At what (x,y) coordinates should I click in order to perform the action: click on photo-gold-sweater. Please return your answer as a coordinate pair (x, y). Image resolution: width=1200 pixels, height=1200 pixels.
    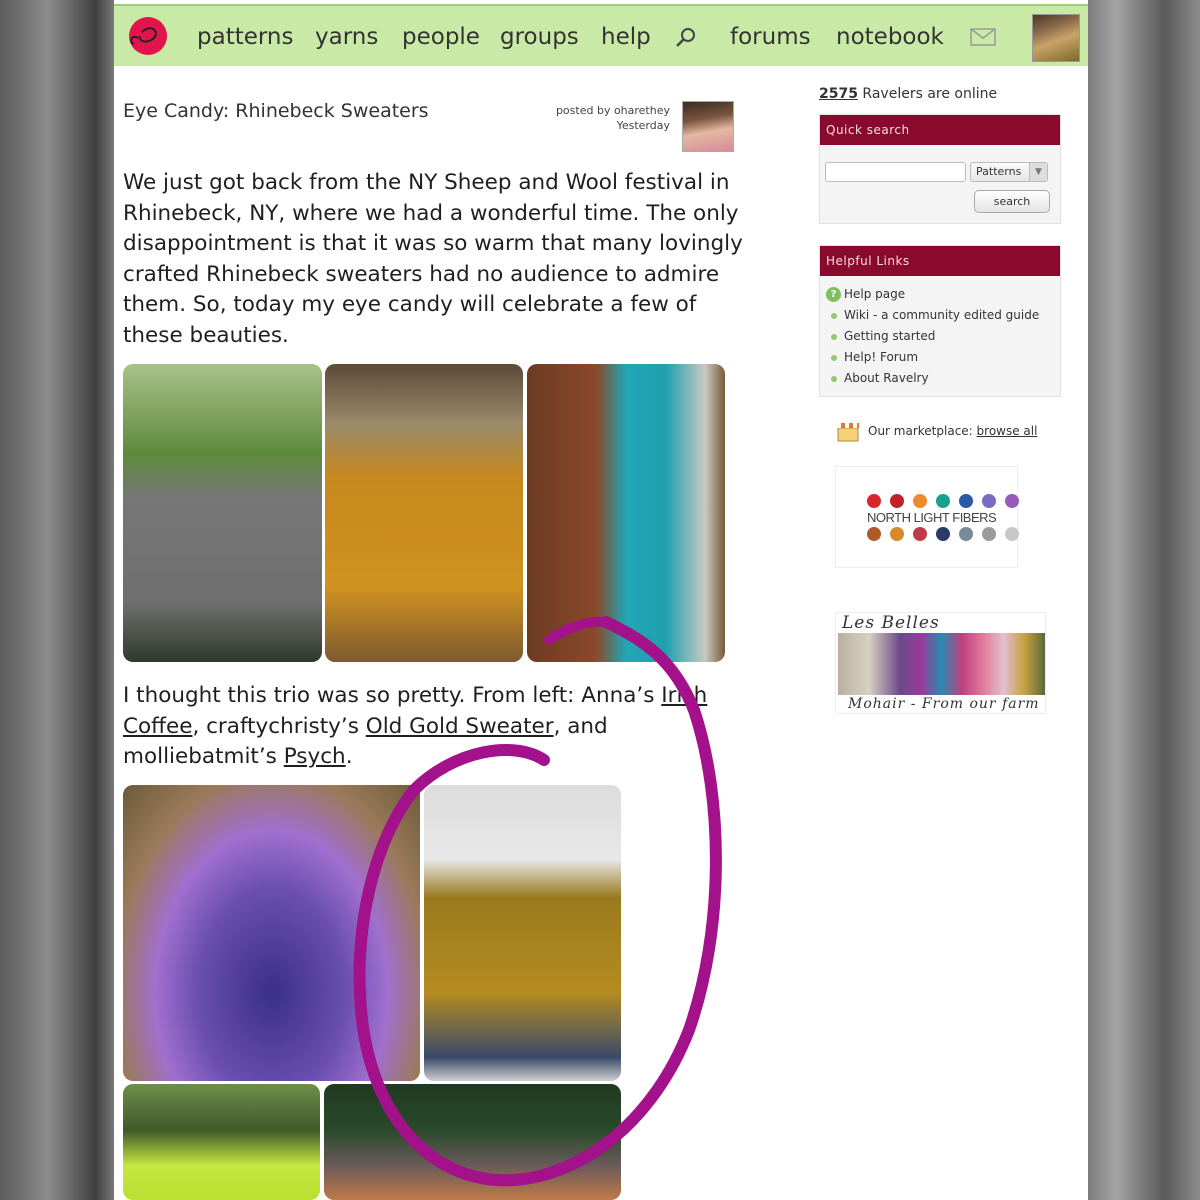
    Looking at the image, I should click on (424, 513).